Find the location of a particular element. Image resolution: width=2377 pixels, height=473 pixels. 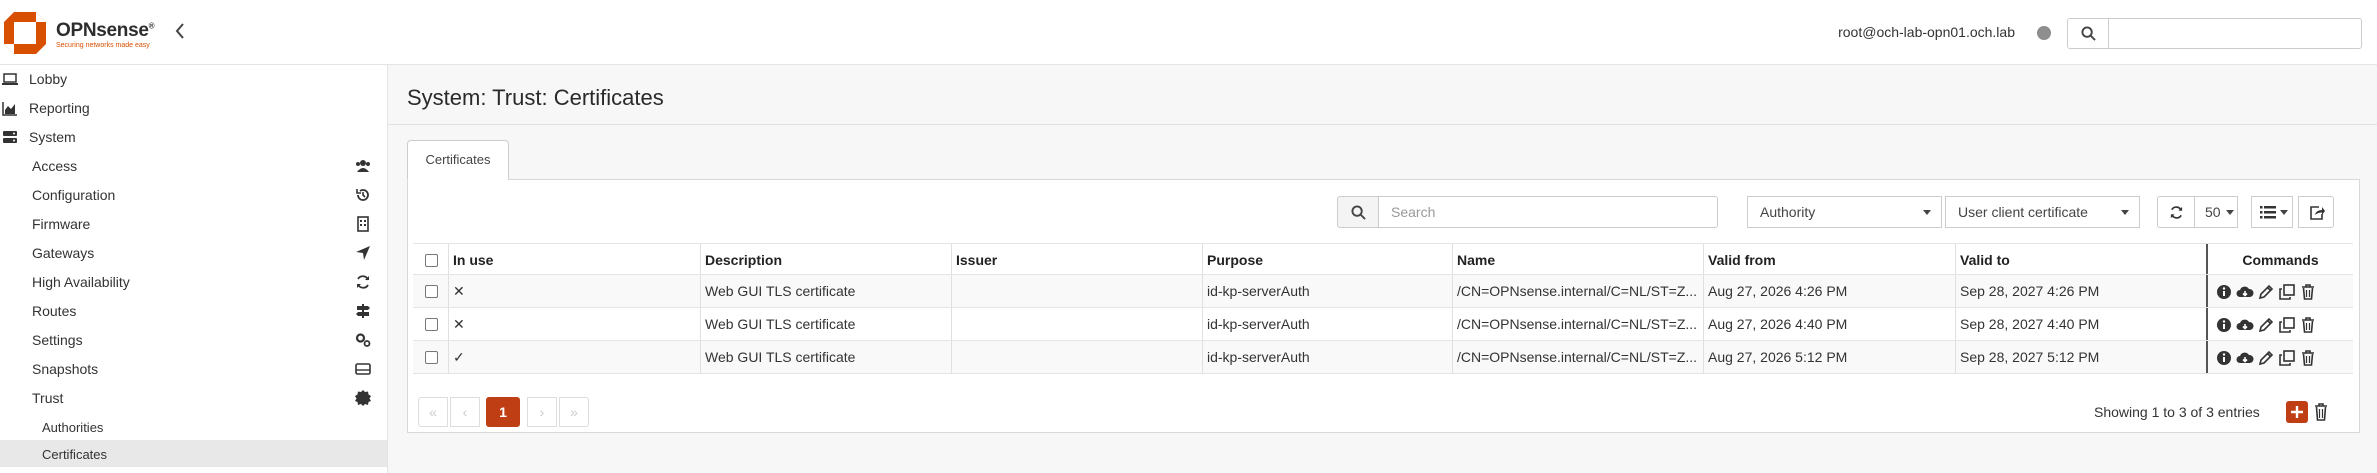

authority-filter-value: Authority is located at coordinates (1788, 212).